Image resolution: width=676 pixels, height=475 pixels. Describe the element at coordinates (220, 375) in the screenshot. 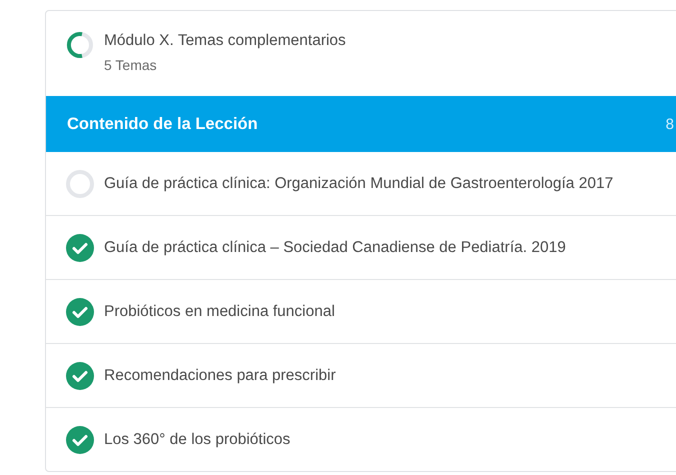

I see `topic-link: Recomendaciones para prescribir` at that location.